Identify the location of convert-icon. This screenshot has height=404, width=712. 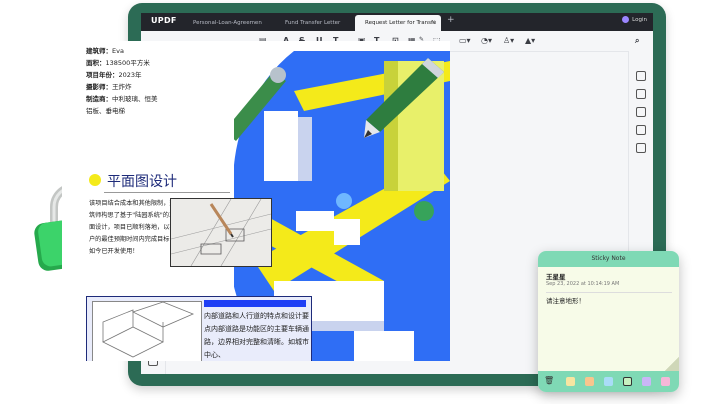
(641, 76).